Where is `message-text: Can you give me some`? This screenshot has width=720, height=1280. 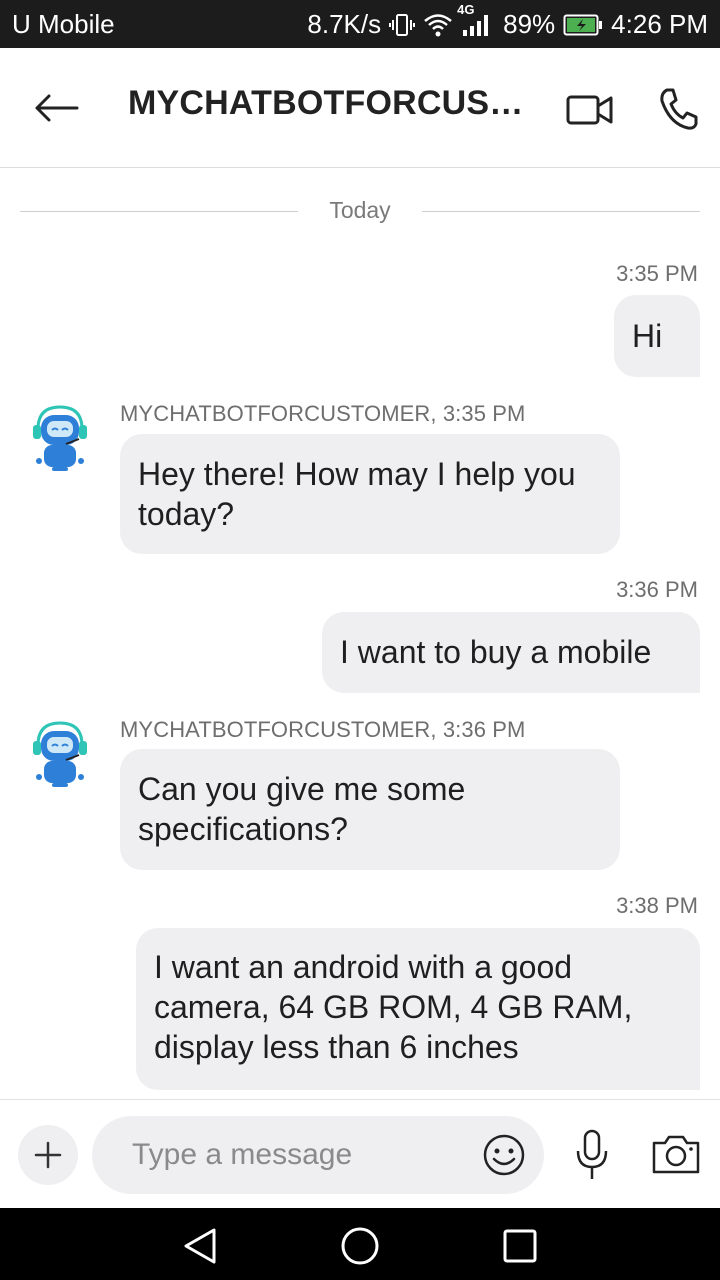 message-text: Can you give me some is located at coordinates (302, 789).